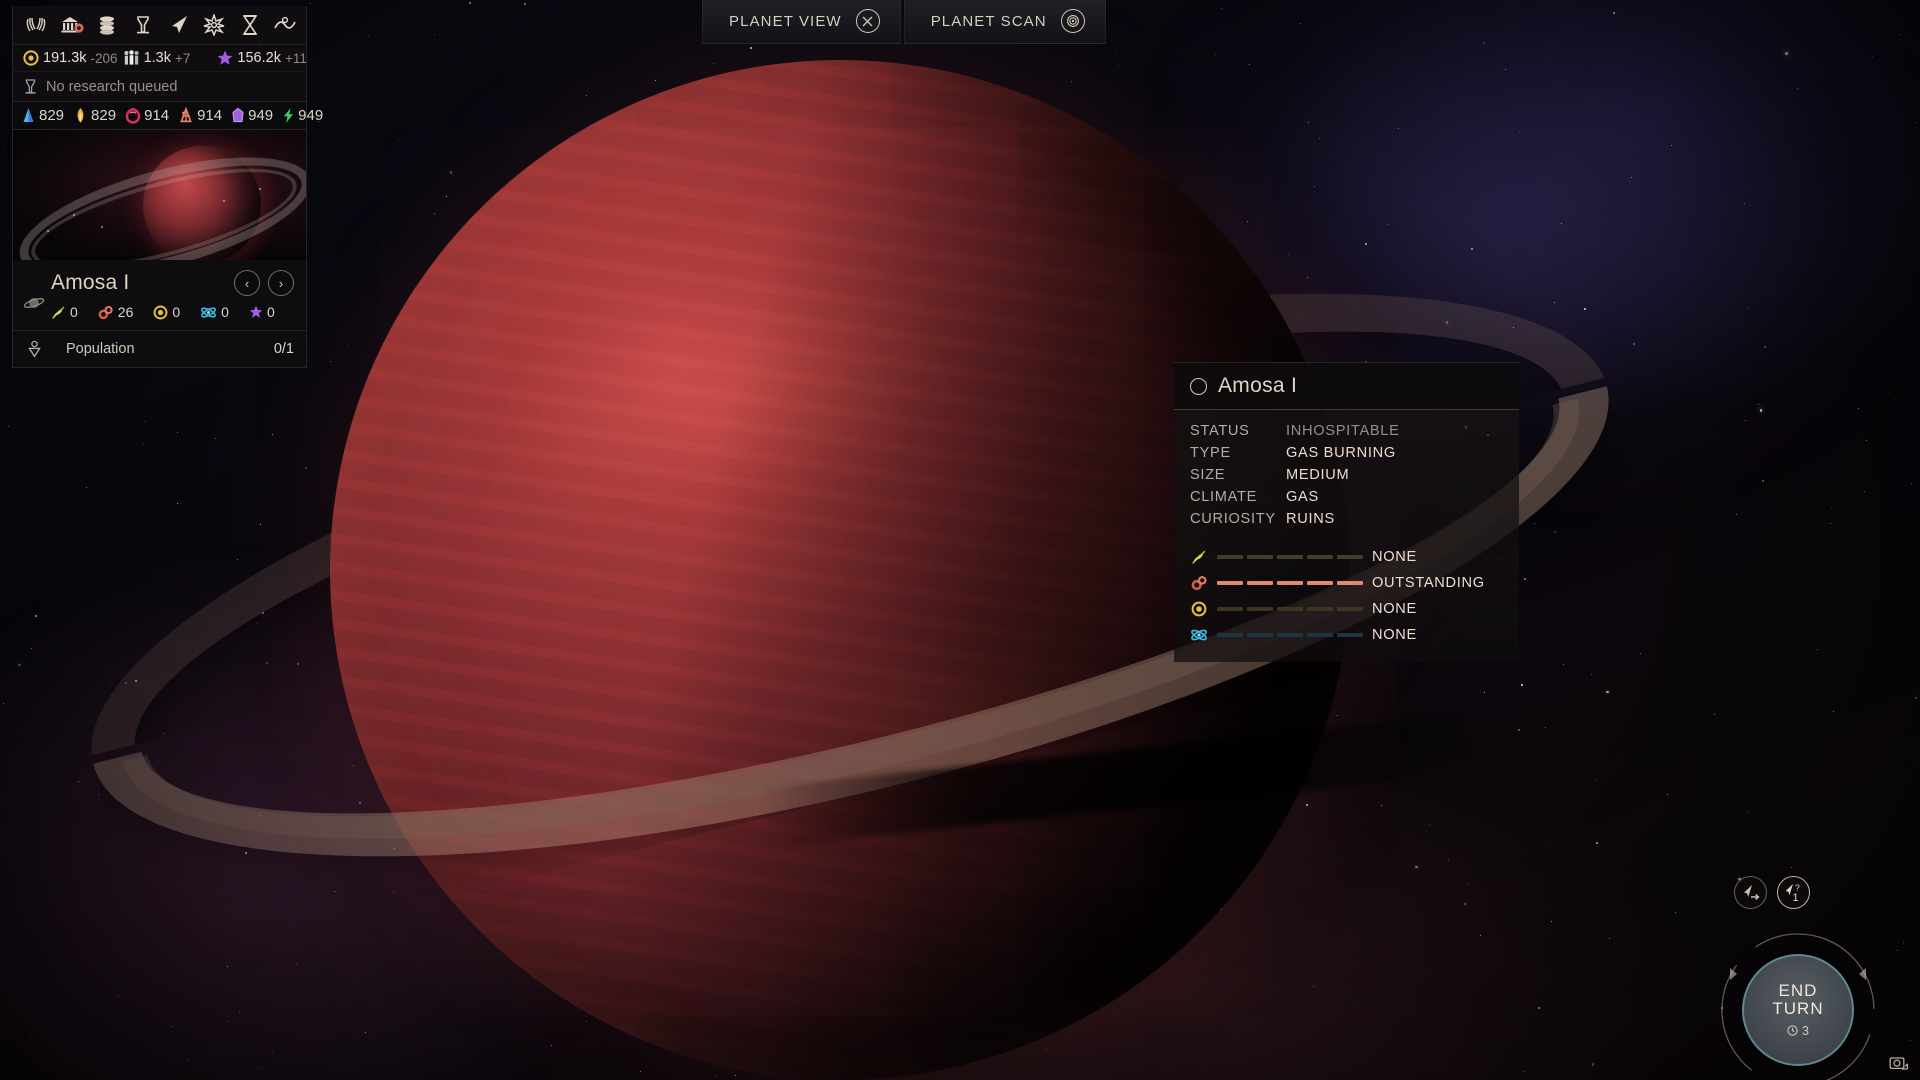 The width and height of the screenshot is (1920, 1080). I want to click on tab-planet-view-label: PLANET VIEW, so click(785, 21).